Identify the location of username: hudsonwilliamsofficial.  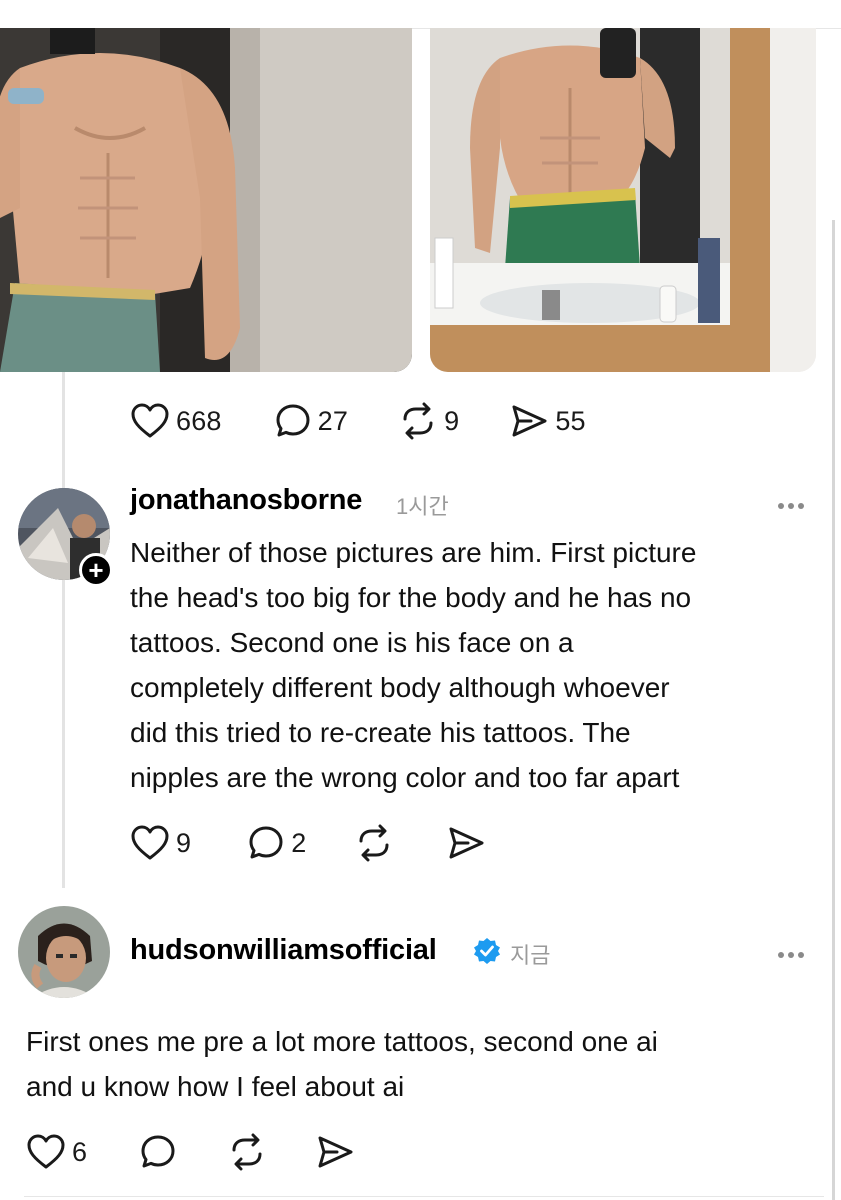
(283, 950).